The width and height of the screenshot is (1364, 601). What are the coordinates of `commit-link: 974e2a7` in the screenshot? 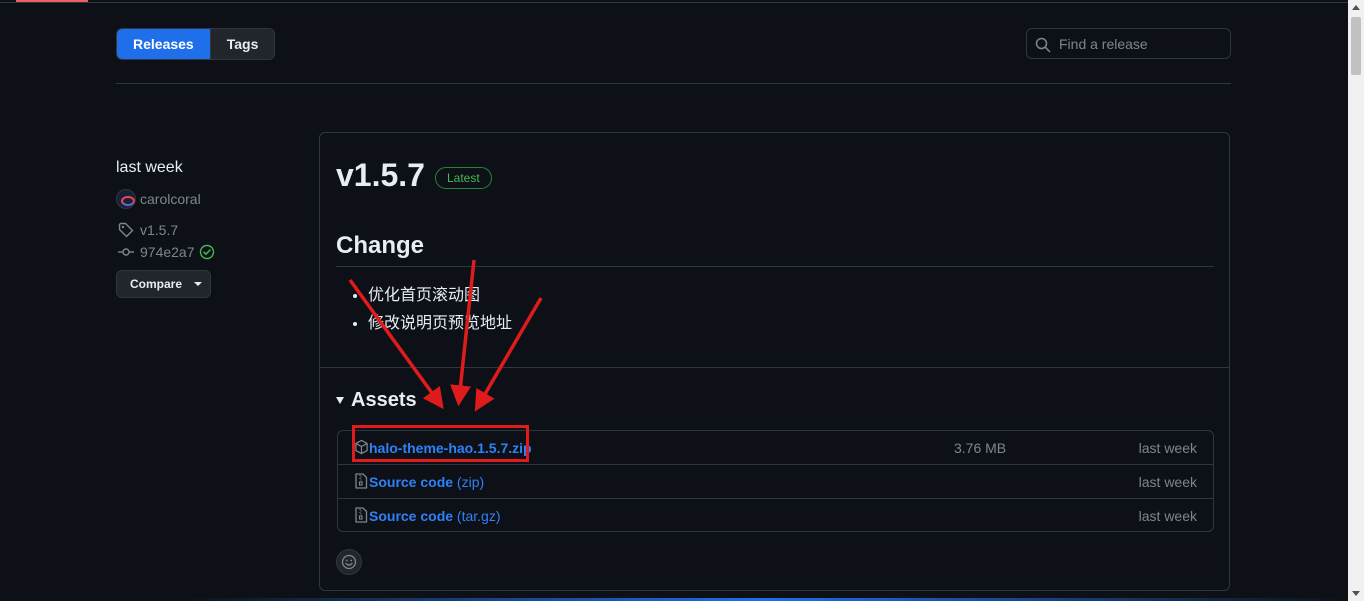 It's located at (167, 252).